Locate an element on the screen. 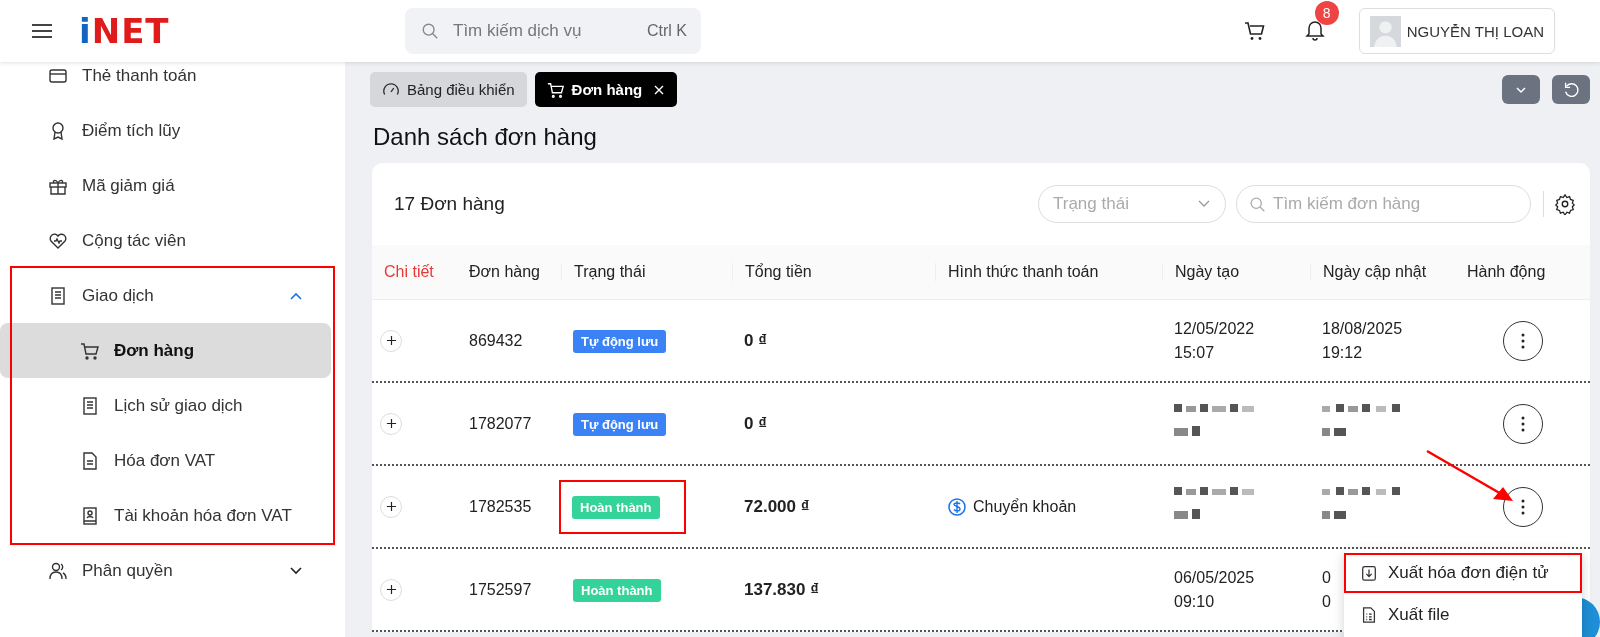  sidebar-item: Lịch sử giao dịch is located at coordinates (166, 405).